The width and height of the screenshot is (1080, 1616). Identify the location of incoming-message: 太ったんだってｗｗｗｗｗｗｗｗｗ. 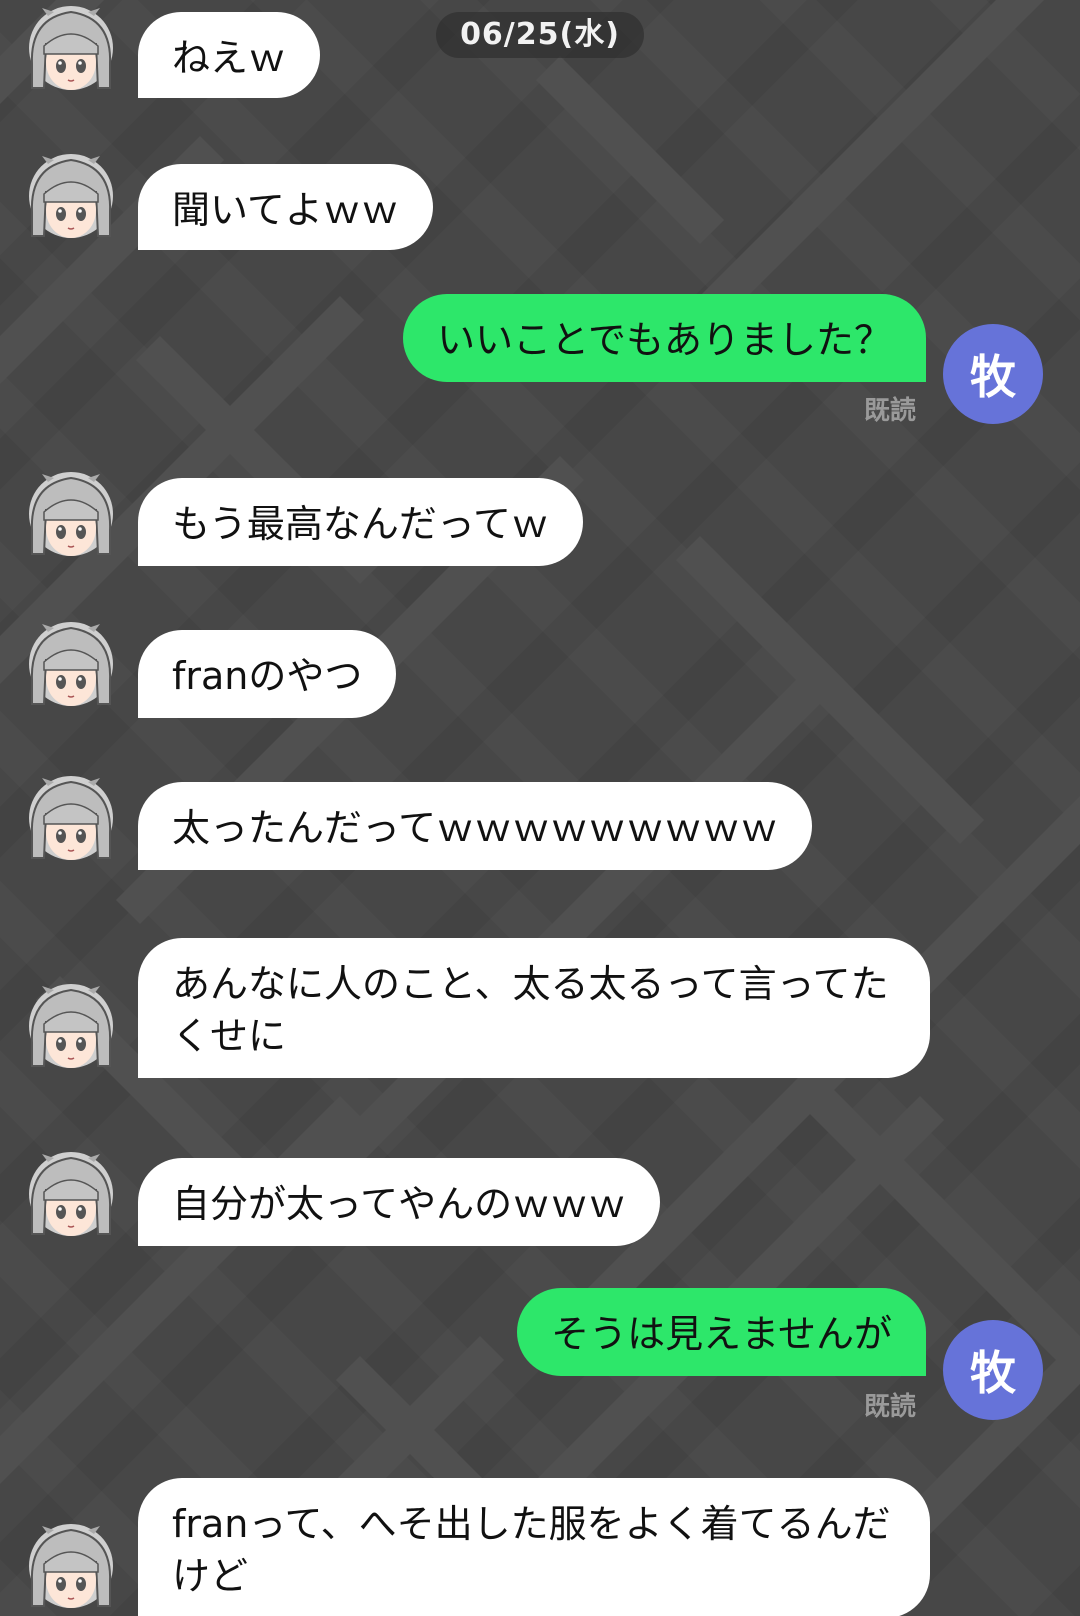
(475, 826).